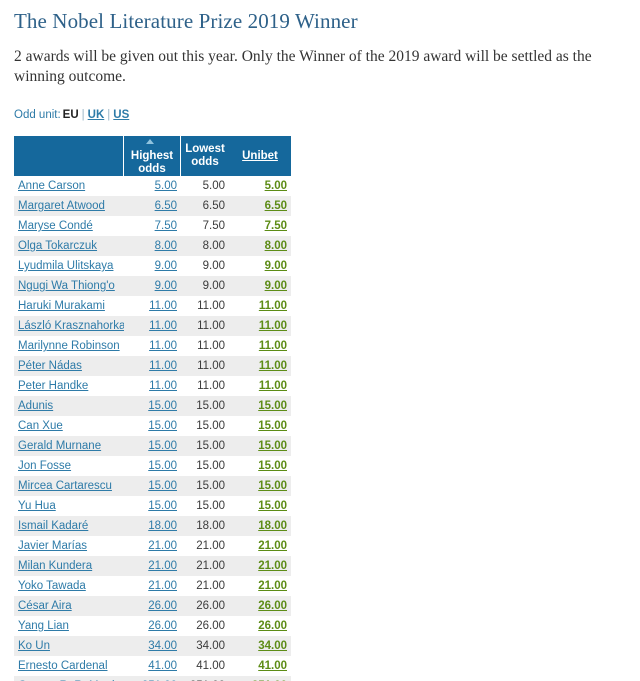  Describe the element at coordinates (35, 406) in the screenshot. I see `candidate-link: Adunis` at that location.